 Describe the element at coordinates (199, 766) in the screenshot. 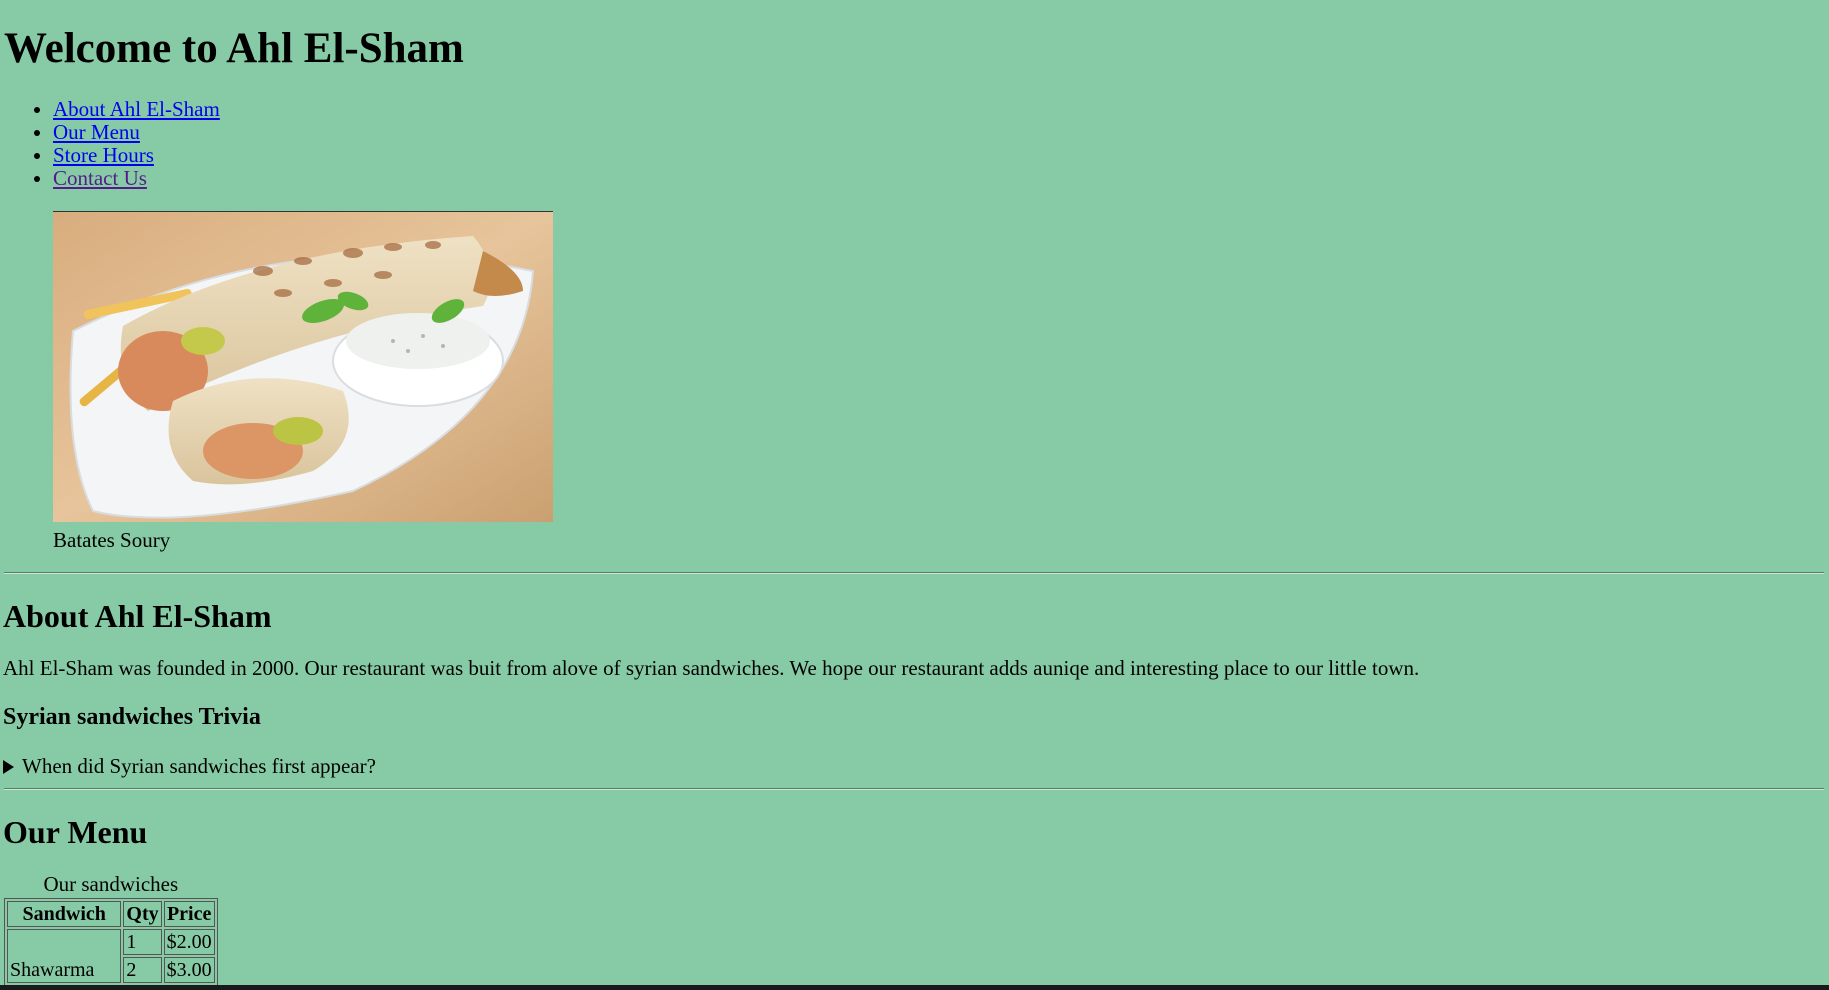

I see `trivia-question: When did Syrian sandwiches first appear?` at that location.